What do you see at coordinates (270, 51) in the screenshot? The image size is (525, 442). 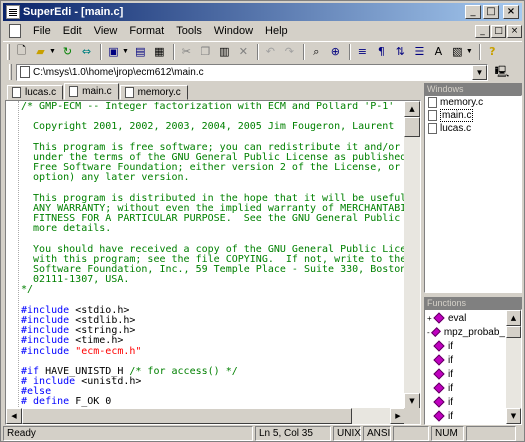 I see `undo-icon: ↶` at bounding box center [270, 51].